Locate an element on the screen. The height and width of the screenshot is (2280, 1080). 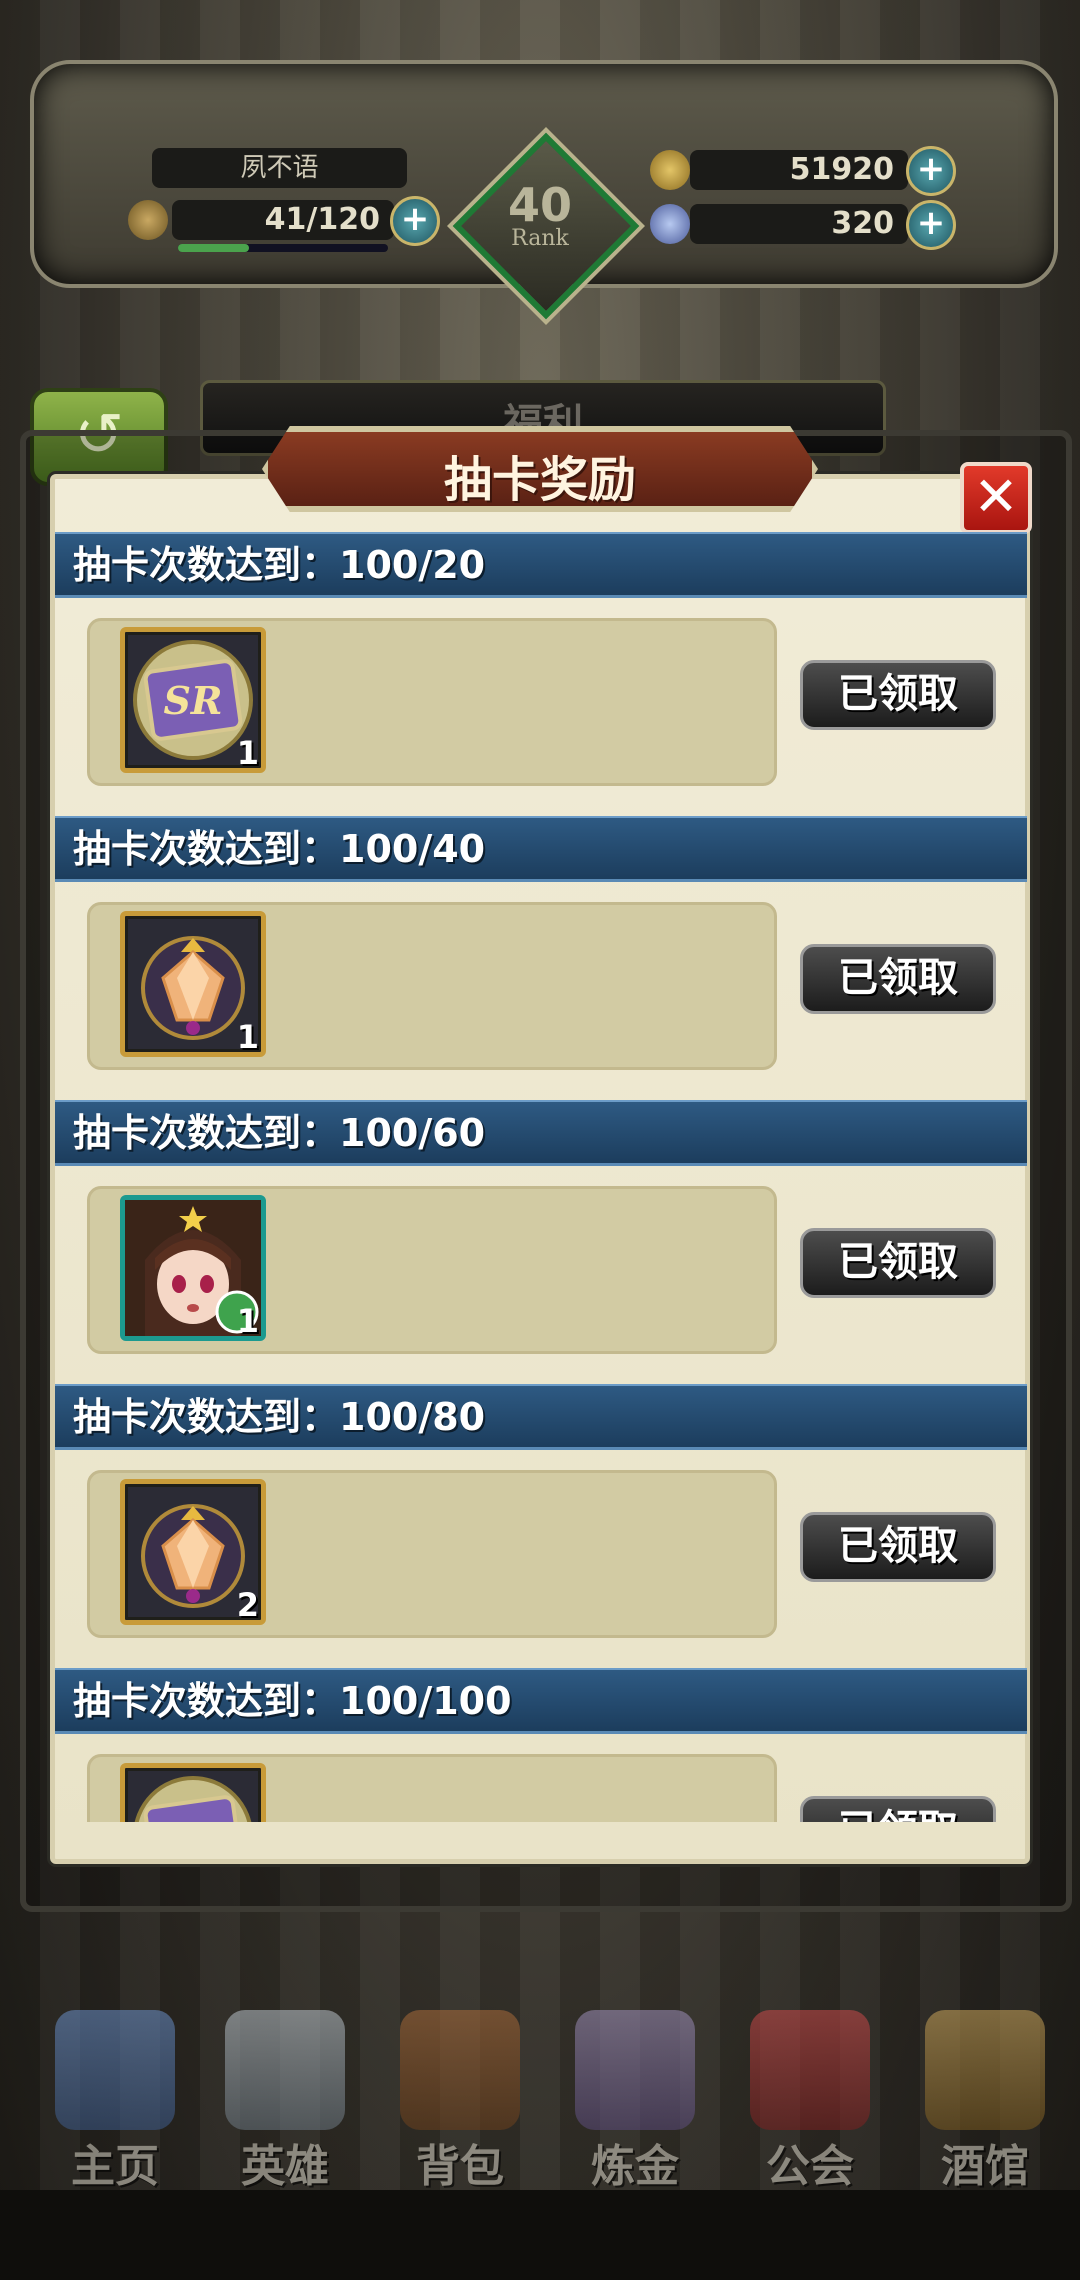
sr-card-icon is located at coordinates (193, 1792).